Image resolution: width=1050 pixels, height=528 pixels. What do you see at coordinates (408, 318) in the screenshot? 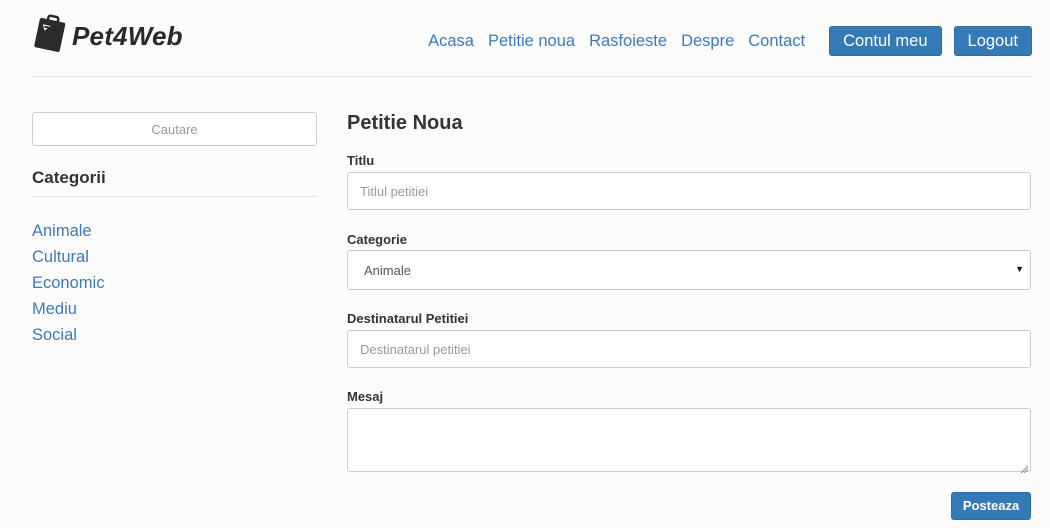
I see `recipient-label: Destinatarul Petitiei` at bounding box center [408, 318].